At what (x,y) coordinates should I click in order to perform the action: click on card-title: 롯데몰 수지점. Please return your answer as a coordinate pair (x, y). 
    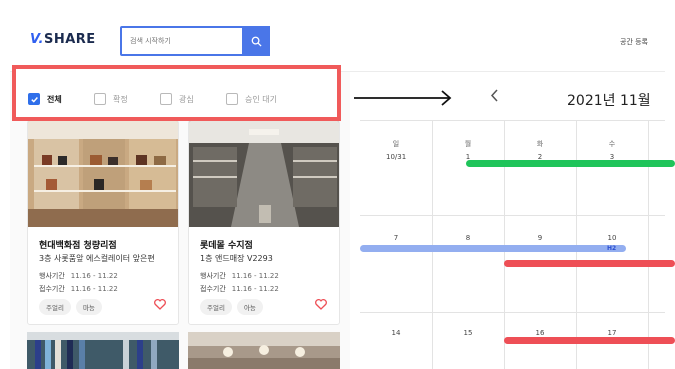
    Looking at the image, I should click on (226, 246).